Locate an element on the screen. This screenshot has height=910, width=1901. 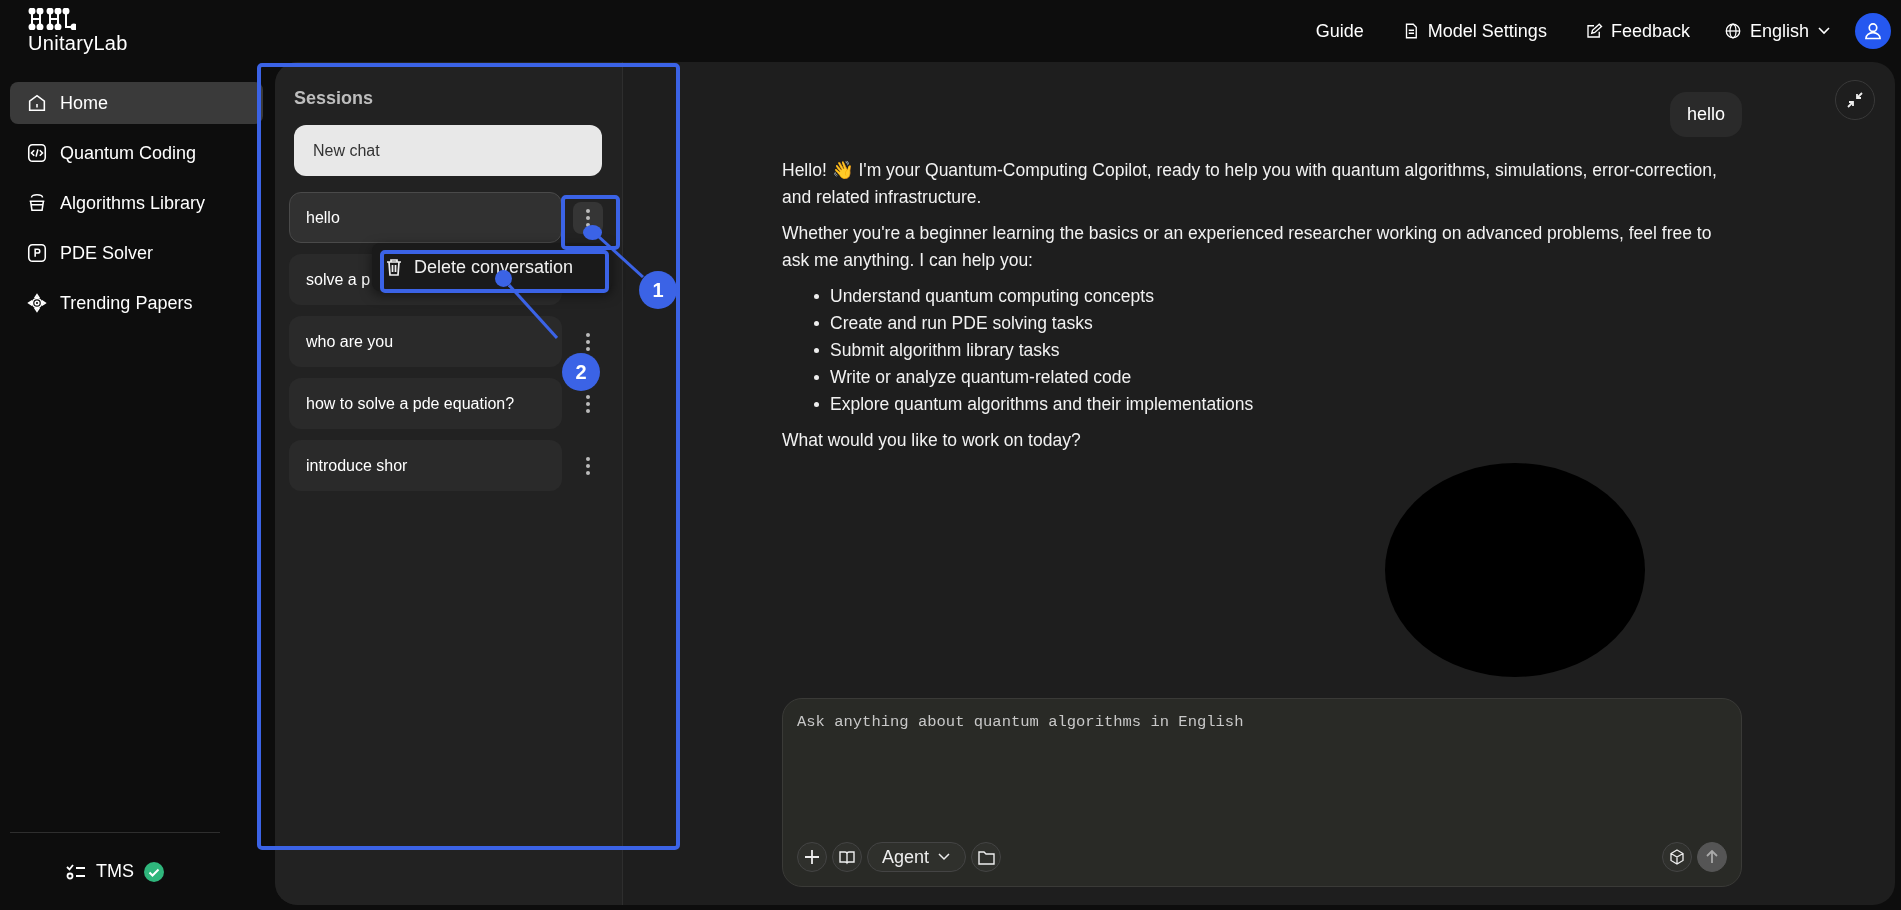
reply-question: What would you like to work on today? is located at coordinates (932, 440).